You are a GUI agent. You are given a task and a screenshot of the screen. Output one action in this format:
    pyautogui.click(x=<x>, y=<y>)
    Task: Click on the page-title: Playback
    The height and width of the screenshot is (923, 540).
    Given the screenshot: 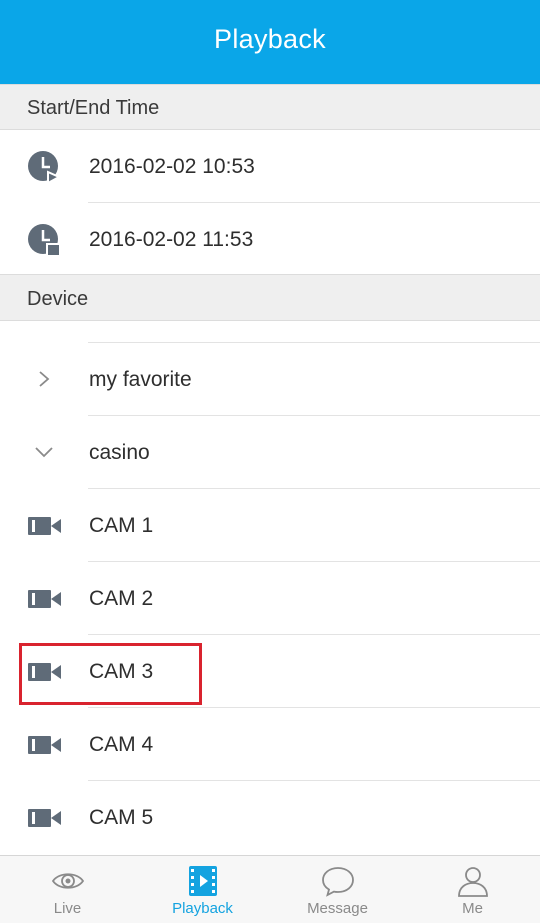 What is the action you would take?
    pyautogui.click(x=270, y=39)
    